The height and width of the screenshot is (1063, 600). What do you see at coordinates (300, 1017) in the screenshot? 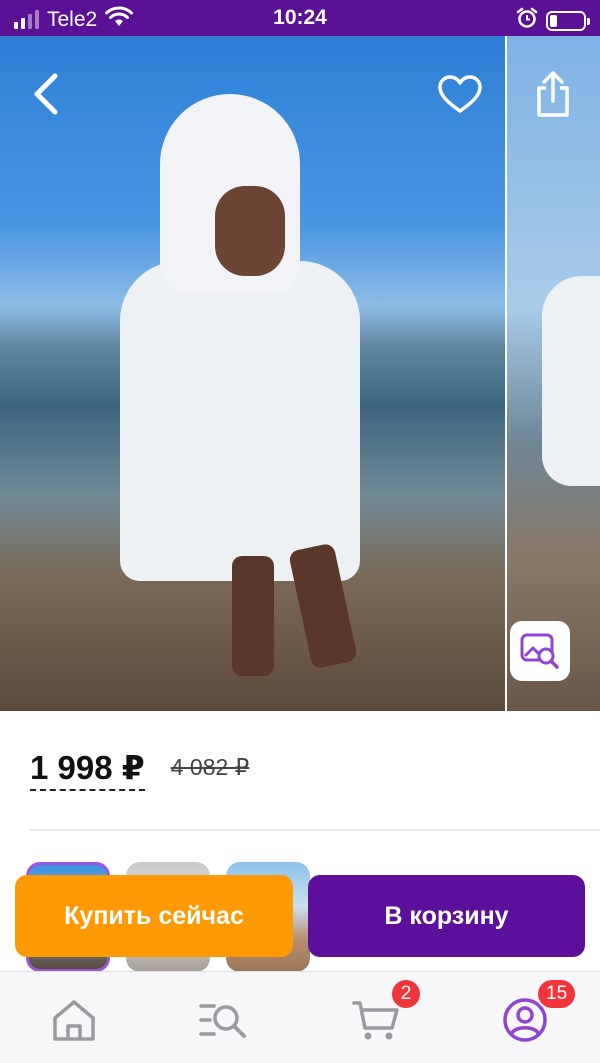
I see `bottom-tab-bar` at bounding box center [300, 1017].